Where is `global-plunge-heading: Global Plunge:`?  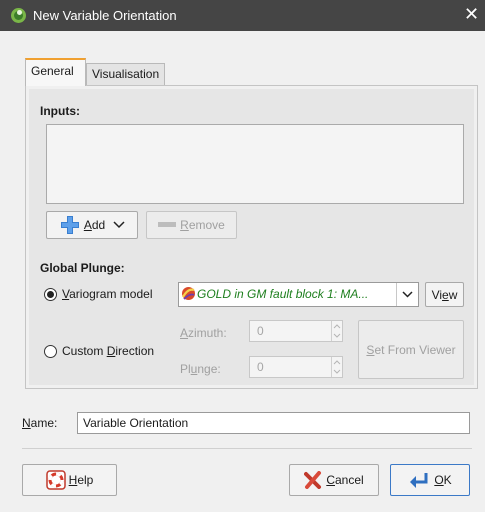
global-plunge-heading: Global Plunge: is located at coordinates (82, 268).